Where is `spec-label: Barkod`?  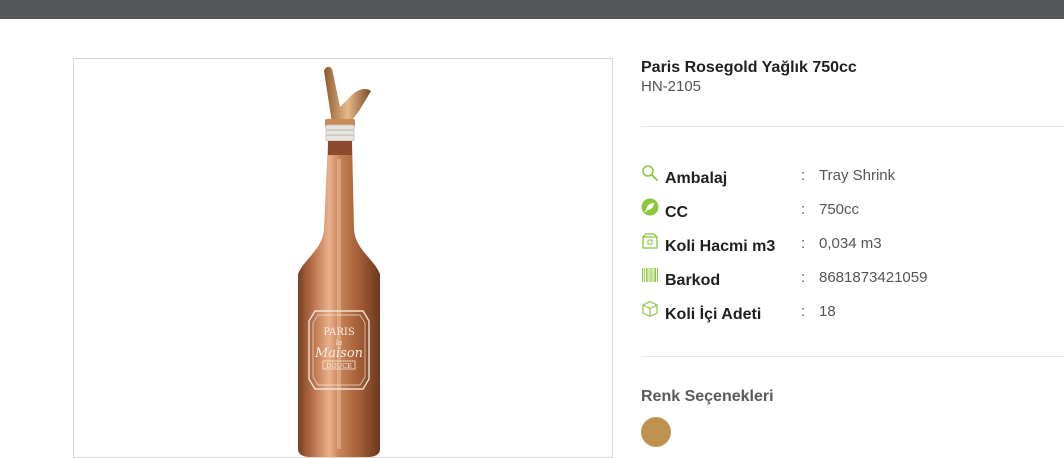 spec-label: Barkod is located at coordinates (693, 280).